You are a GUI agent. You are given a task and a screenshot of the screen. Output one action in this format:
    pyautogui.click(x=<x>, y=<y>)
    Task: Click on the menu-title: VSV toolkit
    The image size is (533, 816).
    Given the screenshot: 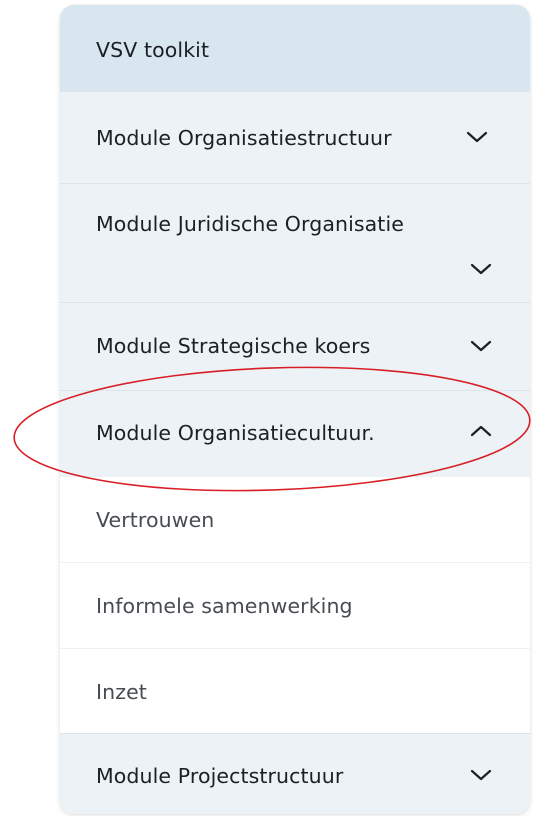 What is the action you would take?
    pyautogui.click(x=295, y=48)
    